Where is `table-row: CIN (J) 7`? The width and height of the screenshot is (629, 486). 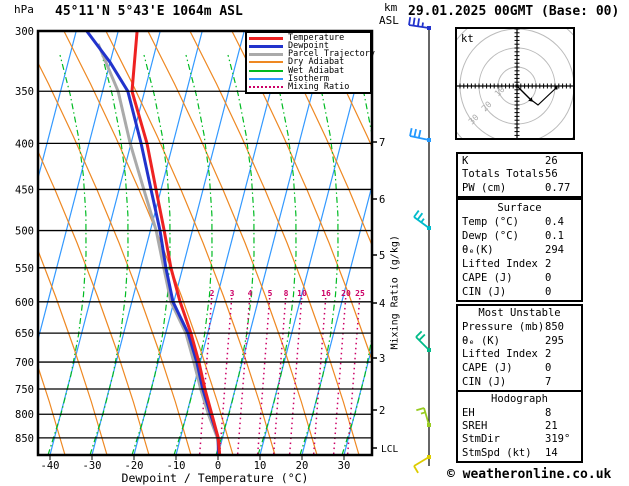
table-row: CIN (J) 7 is located at coordinates (521, 382).